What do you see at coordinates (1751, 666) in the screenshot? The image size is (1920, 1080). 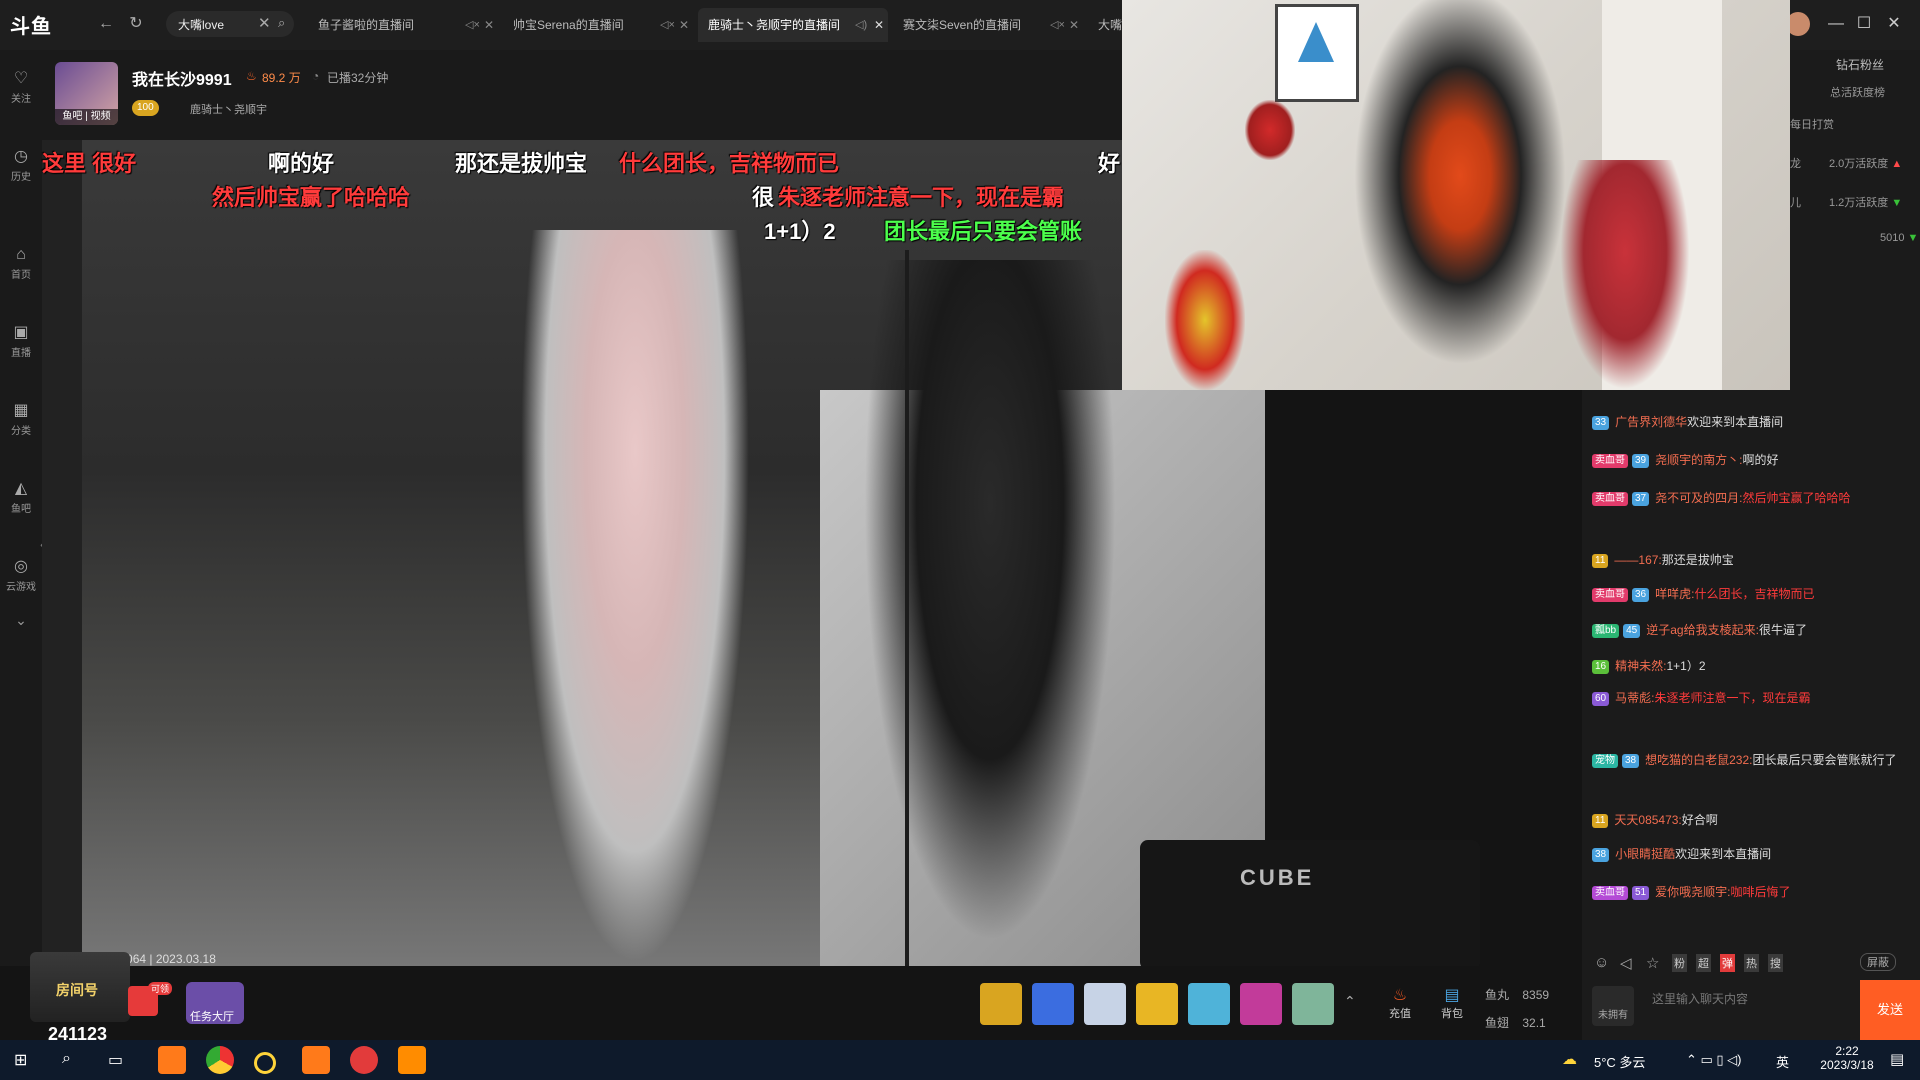 I see `chat-message: 16 精神未然:1+1）2` at bounding box center [1751, 666].